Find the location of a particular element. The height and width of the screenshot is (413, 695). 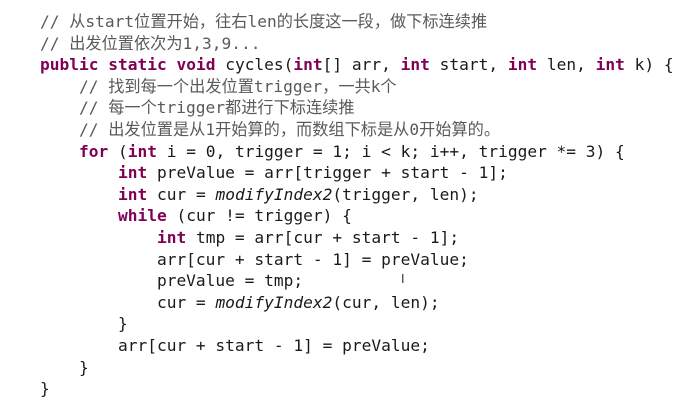

comment: // 出发位置是从1开始算的，而数组下标是从0开始算的。 is located at coordinates (270, 129).